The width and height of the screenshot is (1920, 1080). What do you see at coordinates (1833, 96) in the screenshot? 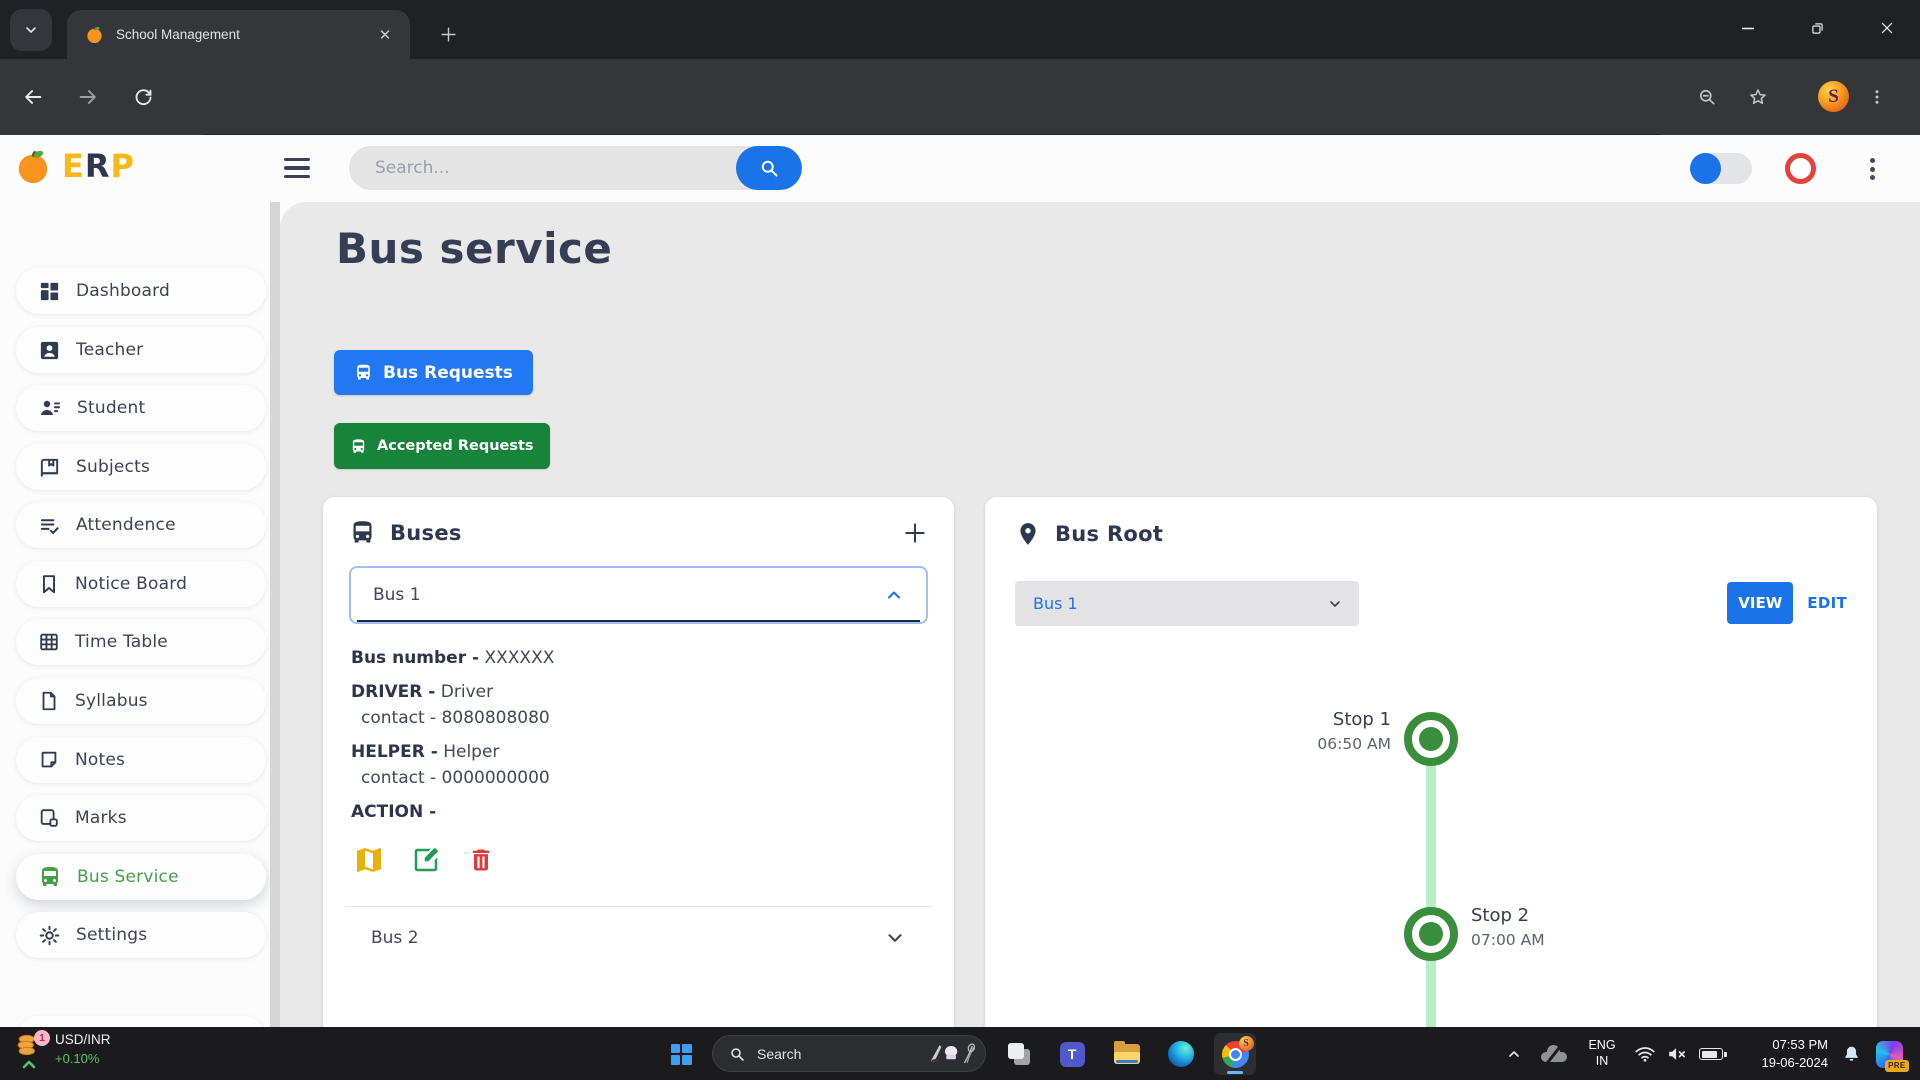
I see `browser-profile-avatar: S` at bounding box center [1833, 96].